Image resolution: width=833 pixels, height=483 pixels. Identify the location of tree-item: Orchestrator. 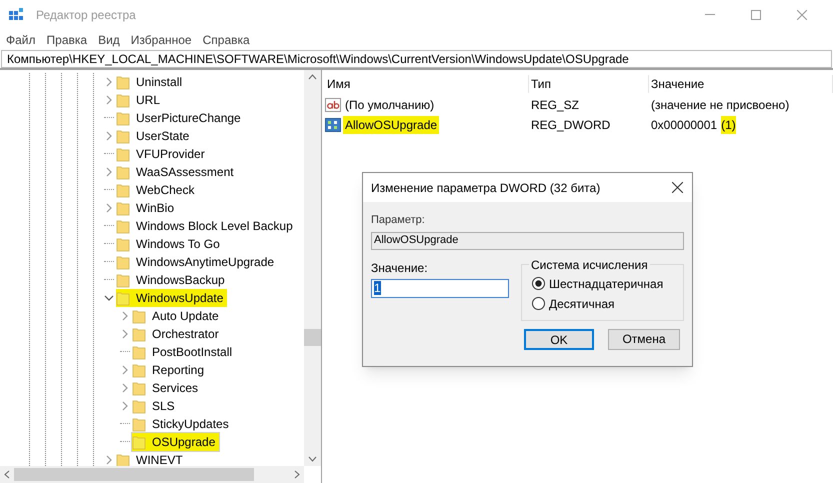
(177, 334).